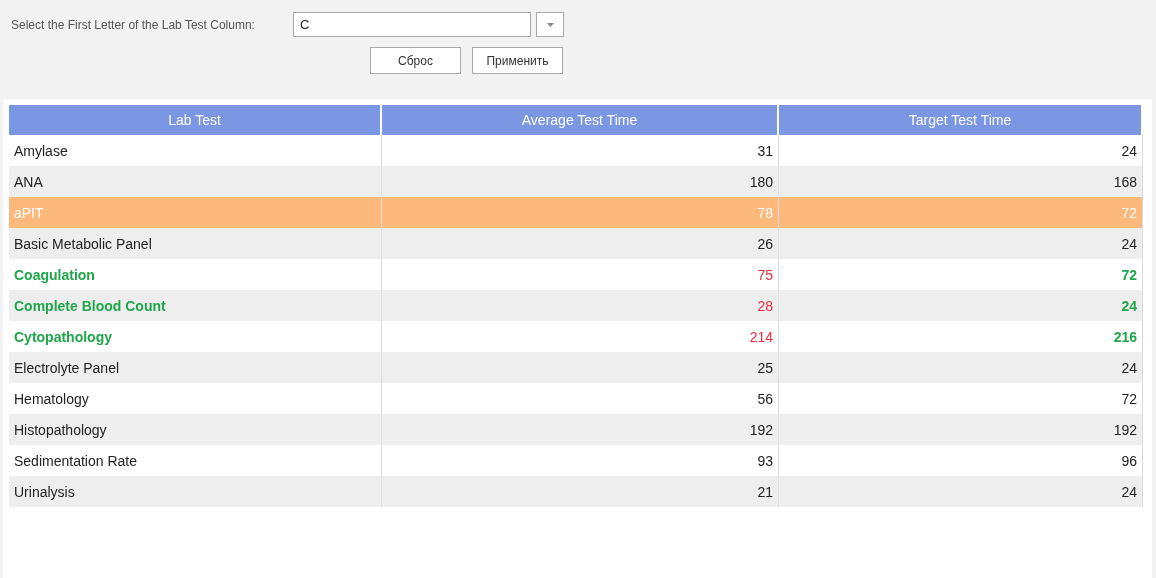  I want to click on table-cell: ANA, so click(195, 181).